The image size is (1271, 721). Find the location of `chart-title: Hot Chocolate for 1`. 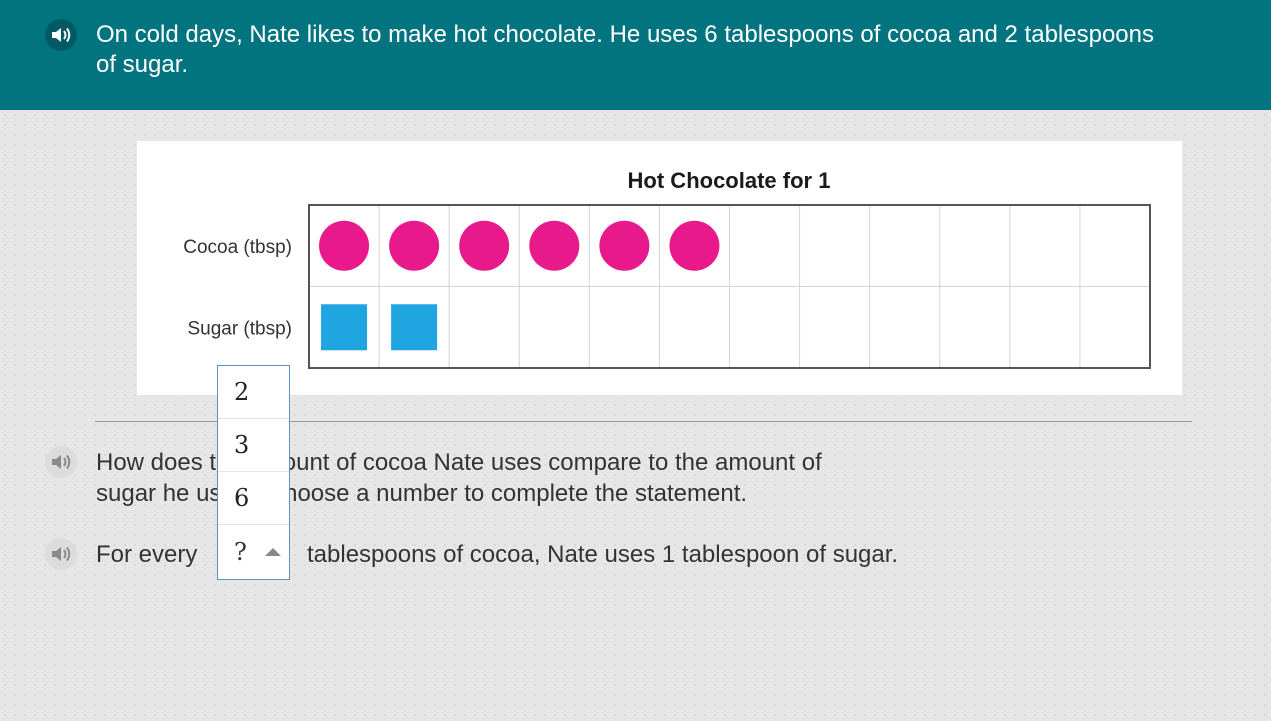

chart-title: Hot Chocolate for 1 is located at coordinates (729, 180).